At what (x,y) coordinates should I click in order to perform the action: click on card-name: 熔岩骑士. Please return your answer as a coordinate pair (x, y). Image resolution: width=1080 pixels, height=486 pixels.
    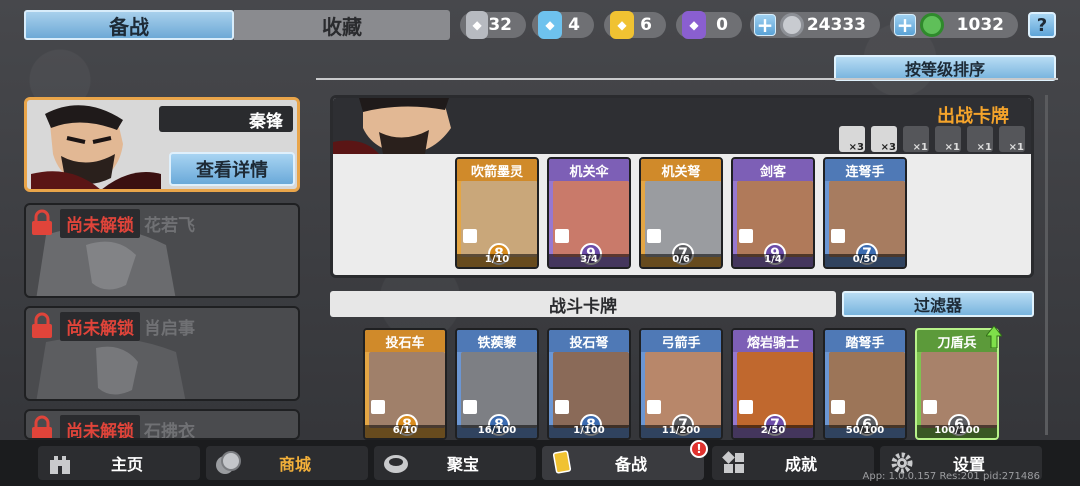
    Looking at the image, I should click on (773, 341).